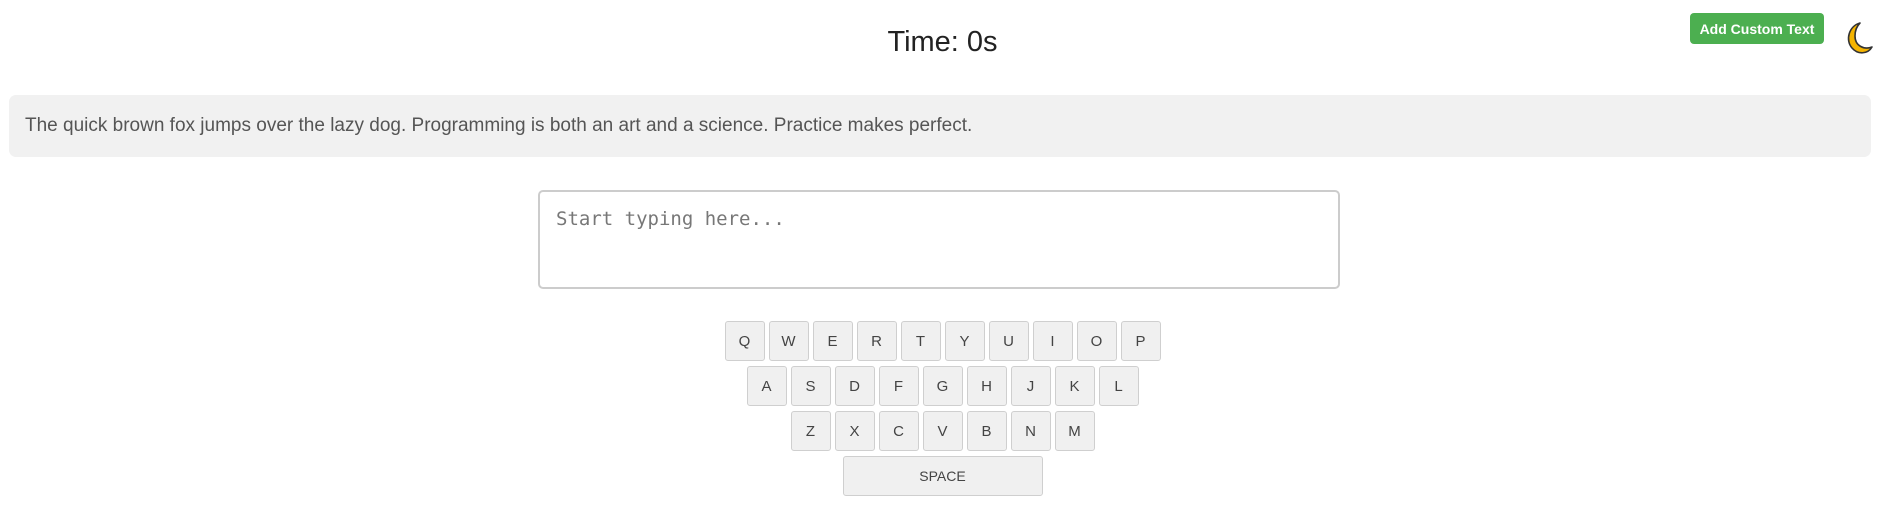  I want to click on key-x: X, so click(854, 431).